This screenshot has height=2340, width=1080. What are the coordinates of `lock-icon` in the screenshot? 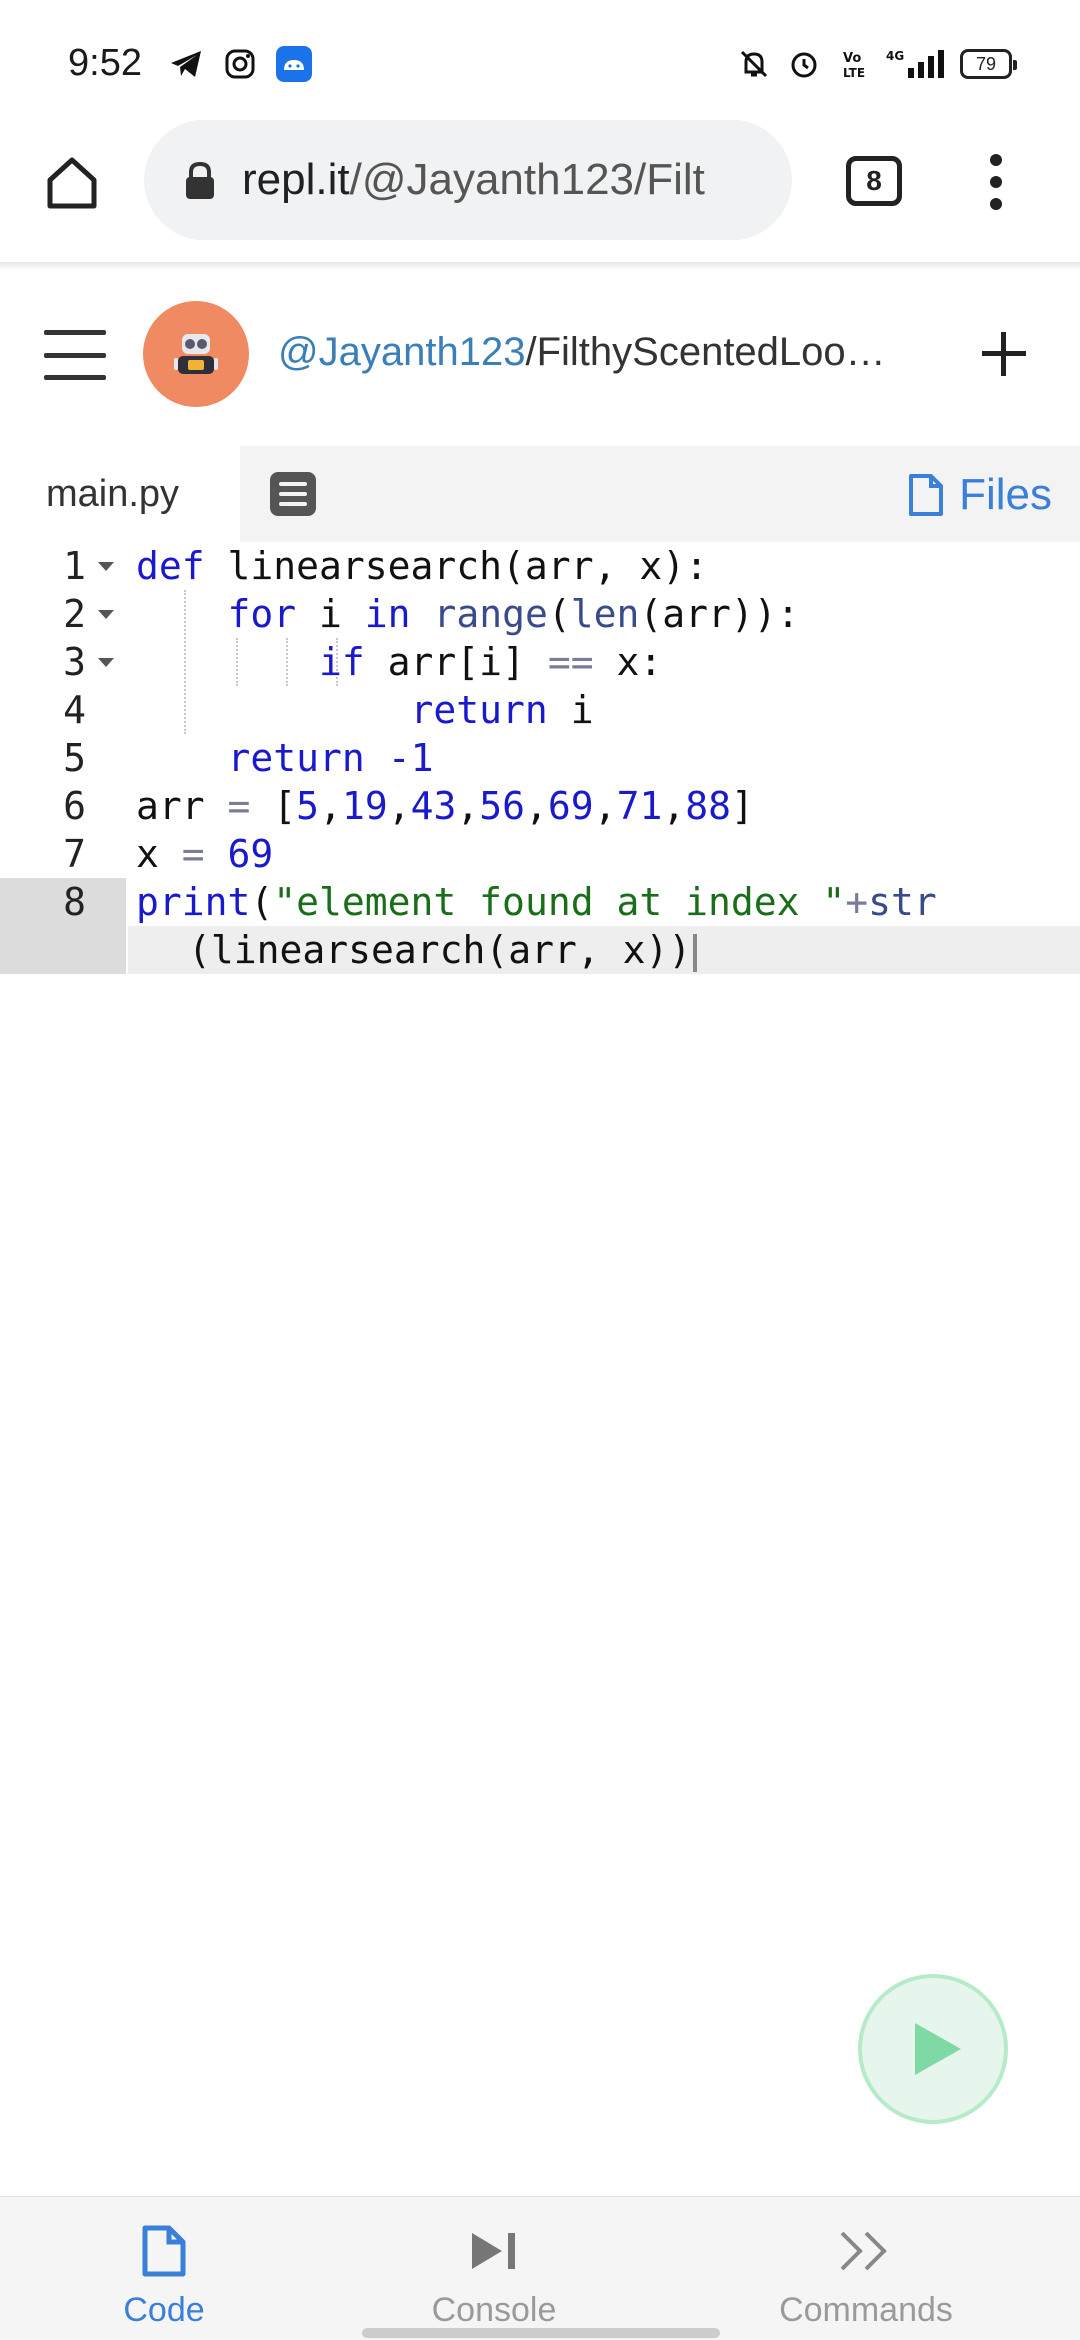 It's located at (200, 180).